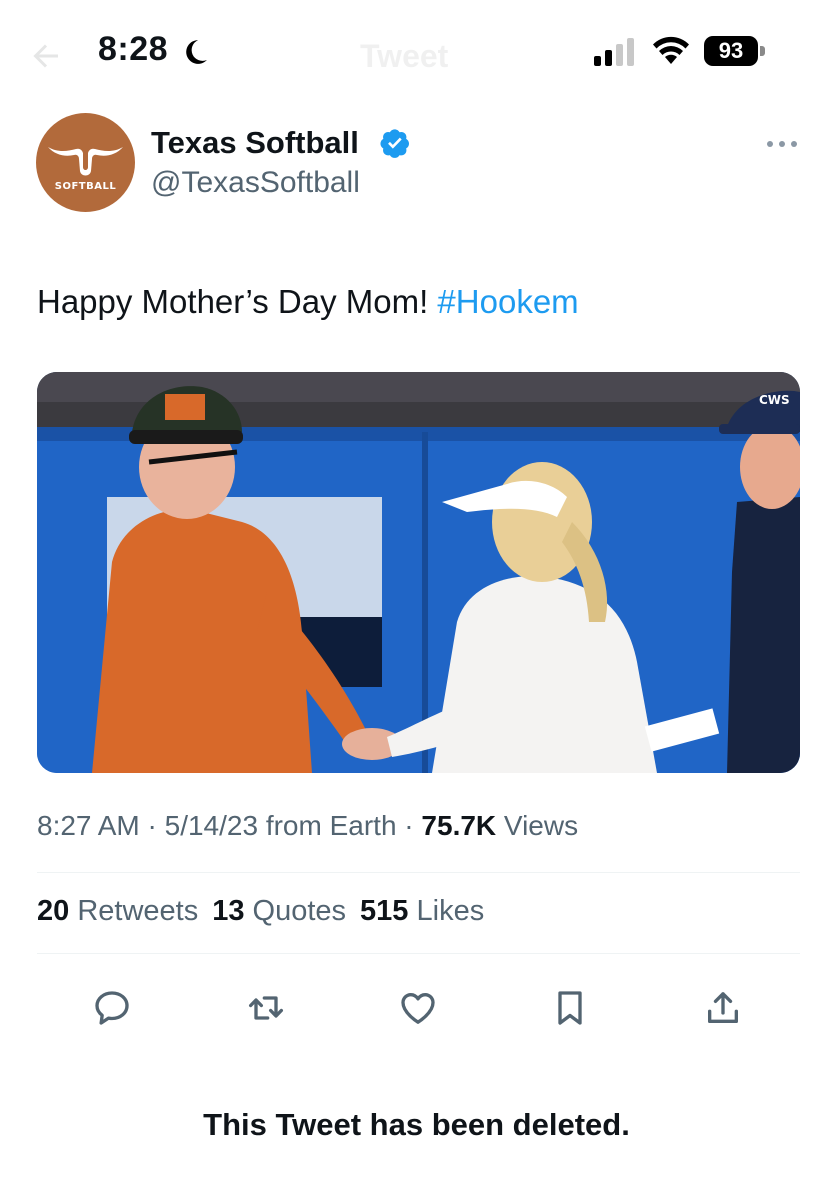 This screenshot has width=833, height=1190. Describe the element at coordinates (327, 825) in the screenshot. I see `tweet-source: from Earth` at that location.